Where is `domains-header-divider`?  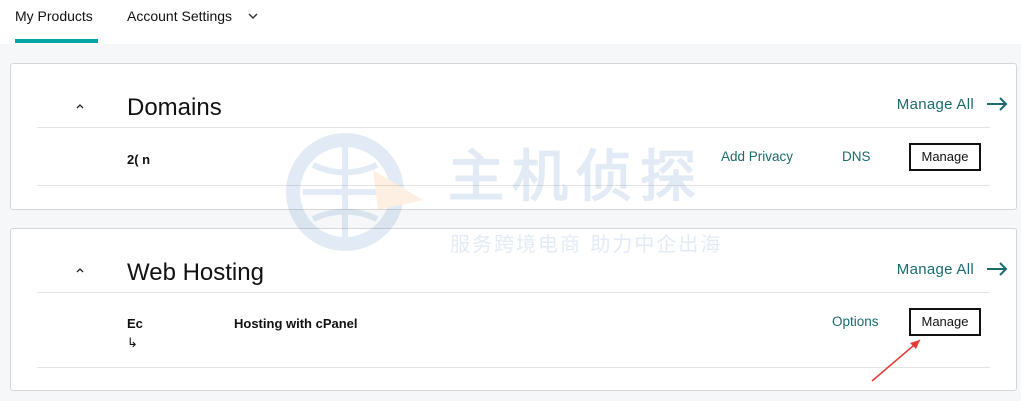 domains-header-divider is located at coordinates (513, 127).